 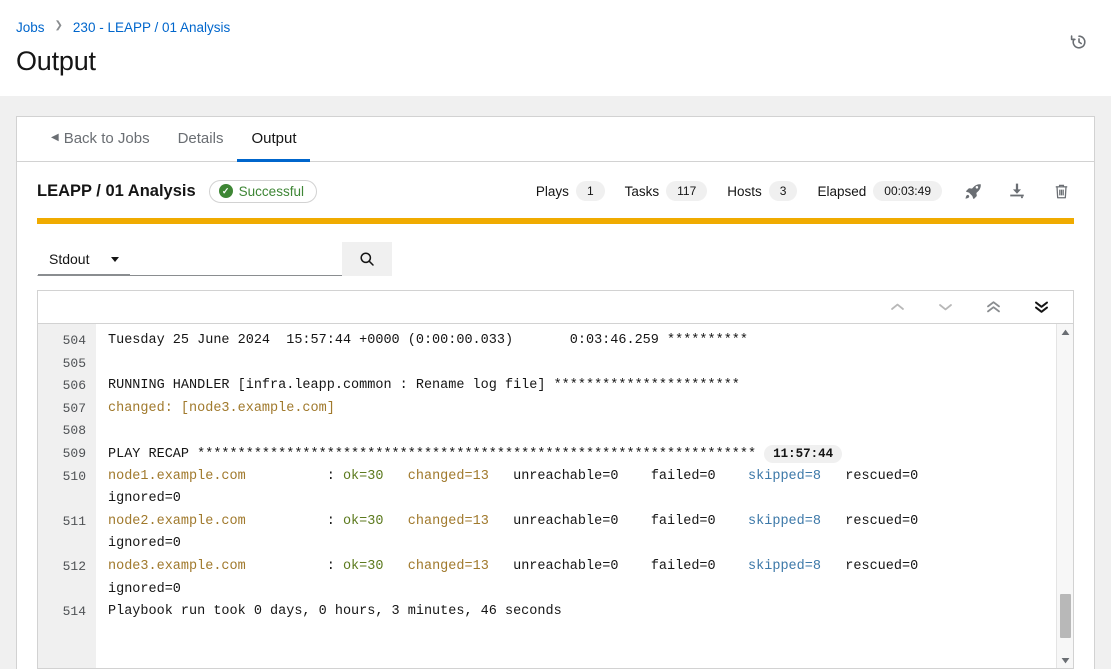 What do you see at coordinates (30, 27) in the screenshot?
I see `breadcrumb-item-jobs: Jobs` at bounding box center [30, 27].